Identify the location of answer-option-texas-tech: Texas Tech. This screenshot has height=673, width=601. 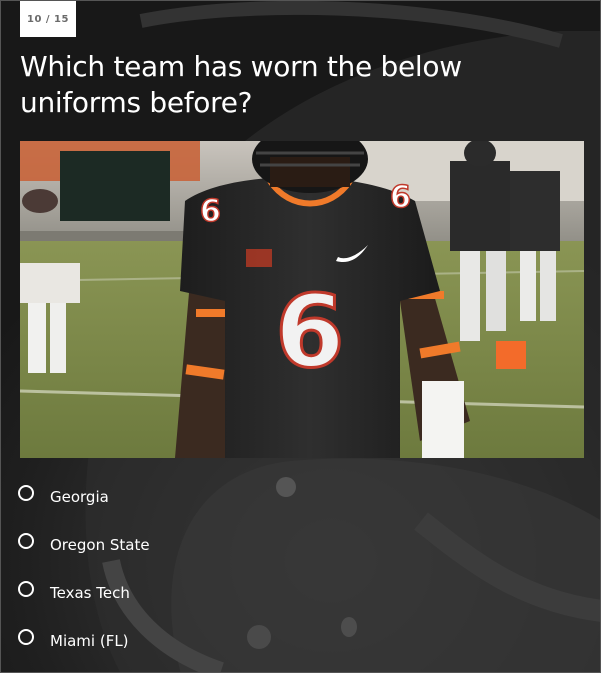
(298, 591).